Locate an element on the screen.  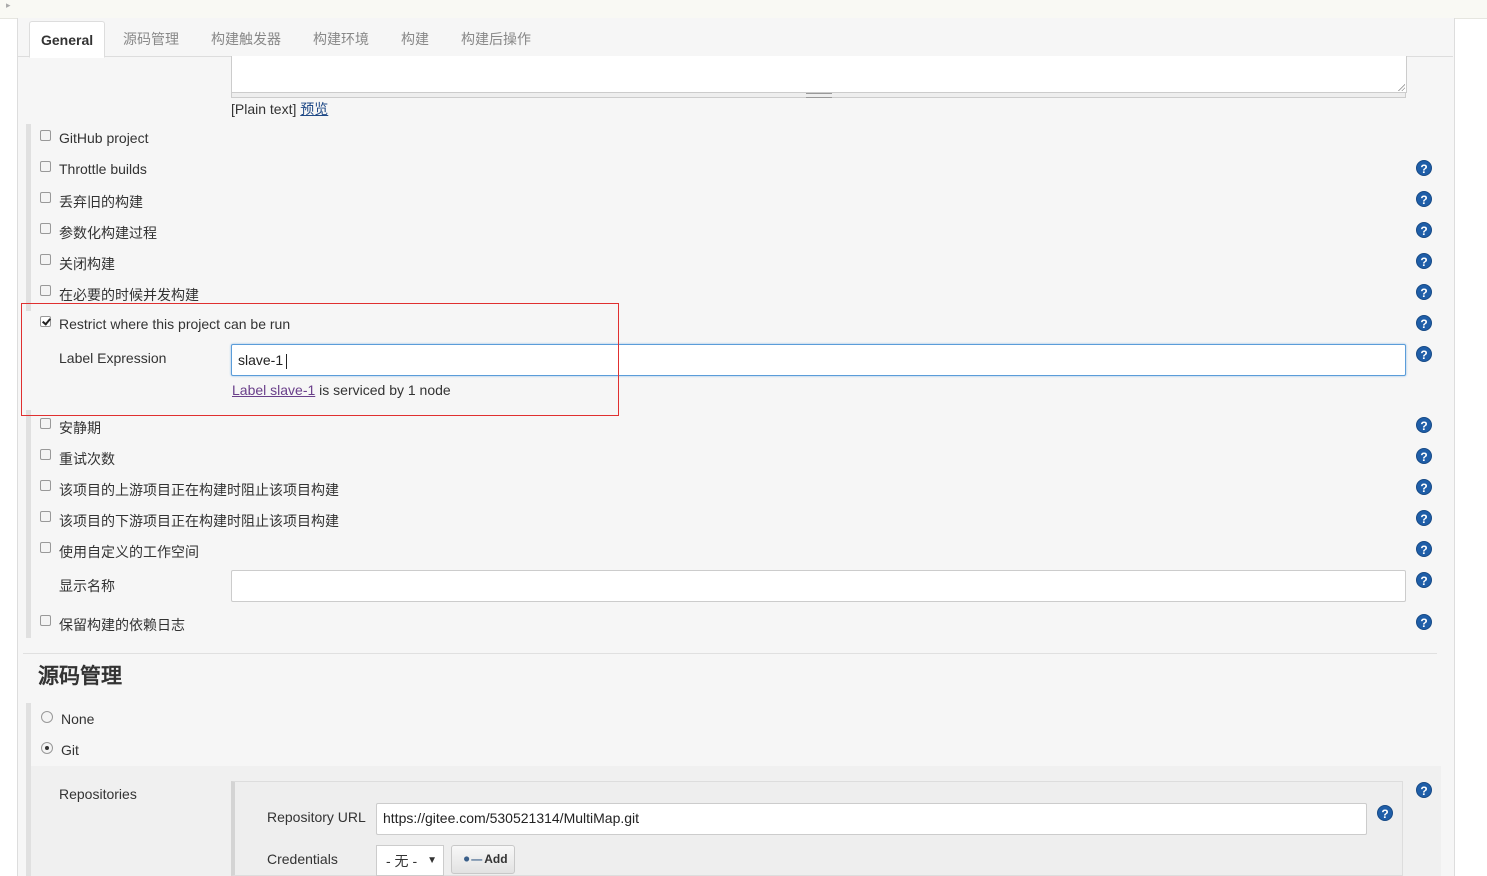
concurrent-build-checkbox is located at coordinates (45, 290).